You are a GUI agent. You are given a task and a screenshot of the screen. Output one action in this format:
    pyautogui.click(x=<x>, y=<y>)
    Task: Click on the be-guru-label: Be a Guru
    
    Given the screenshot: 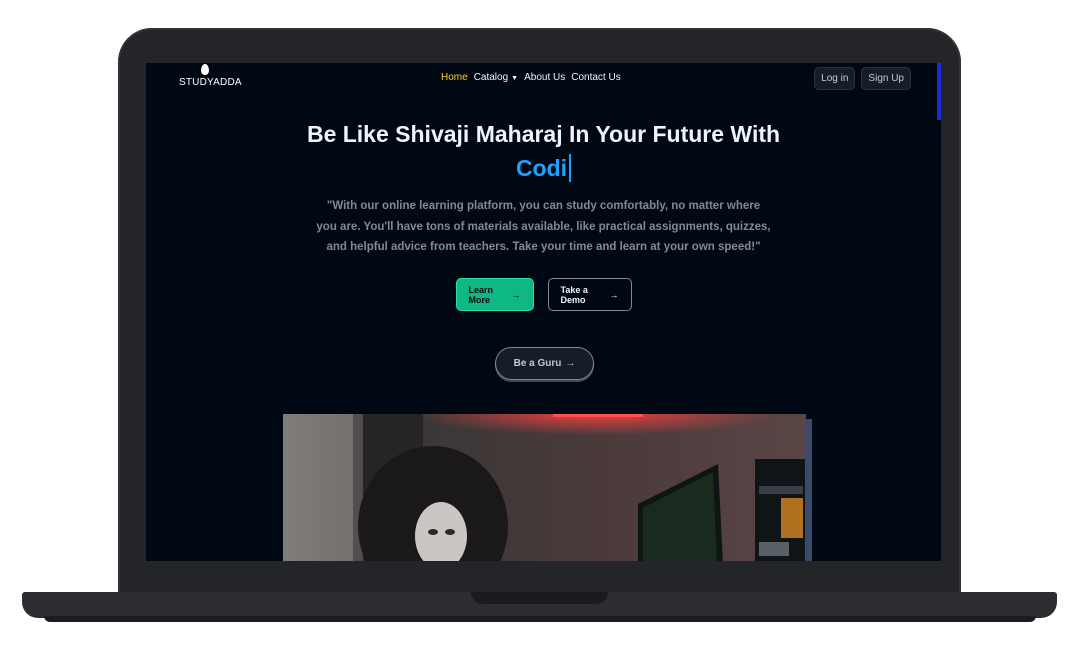 What is the action you would take?
    pyautogui.click(x=537, y=363)
    